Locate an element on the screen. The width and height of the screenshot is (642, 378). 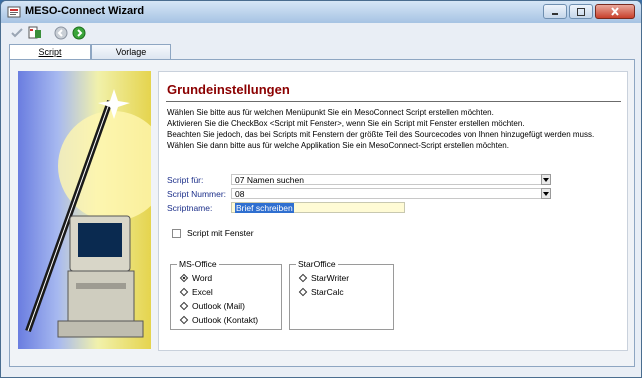
tab-vorlage: Vorlage is located at coordinates (131, 51).